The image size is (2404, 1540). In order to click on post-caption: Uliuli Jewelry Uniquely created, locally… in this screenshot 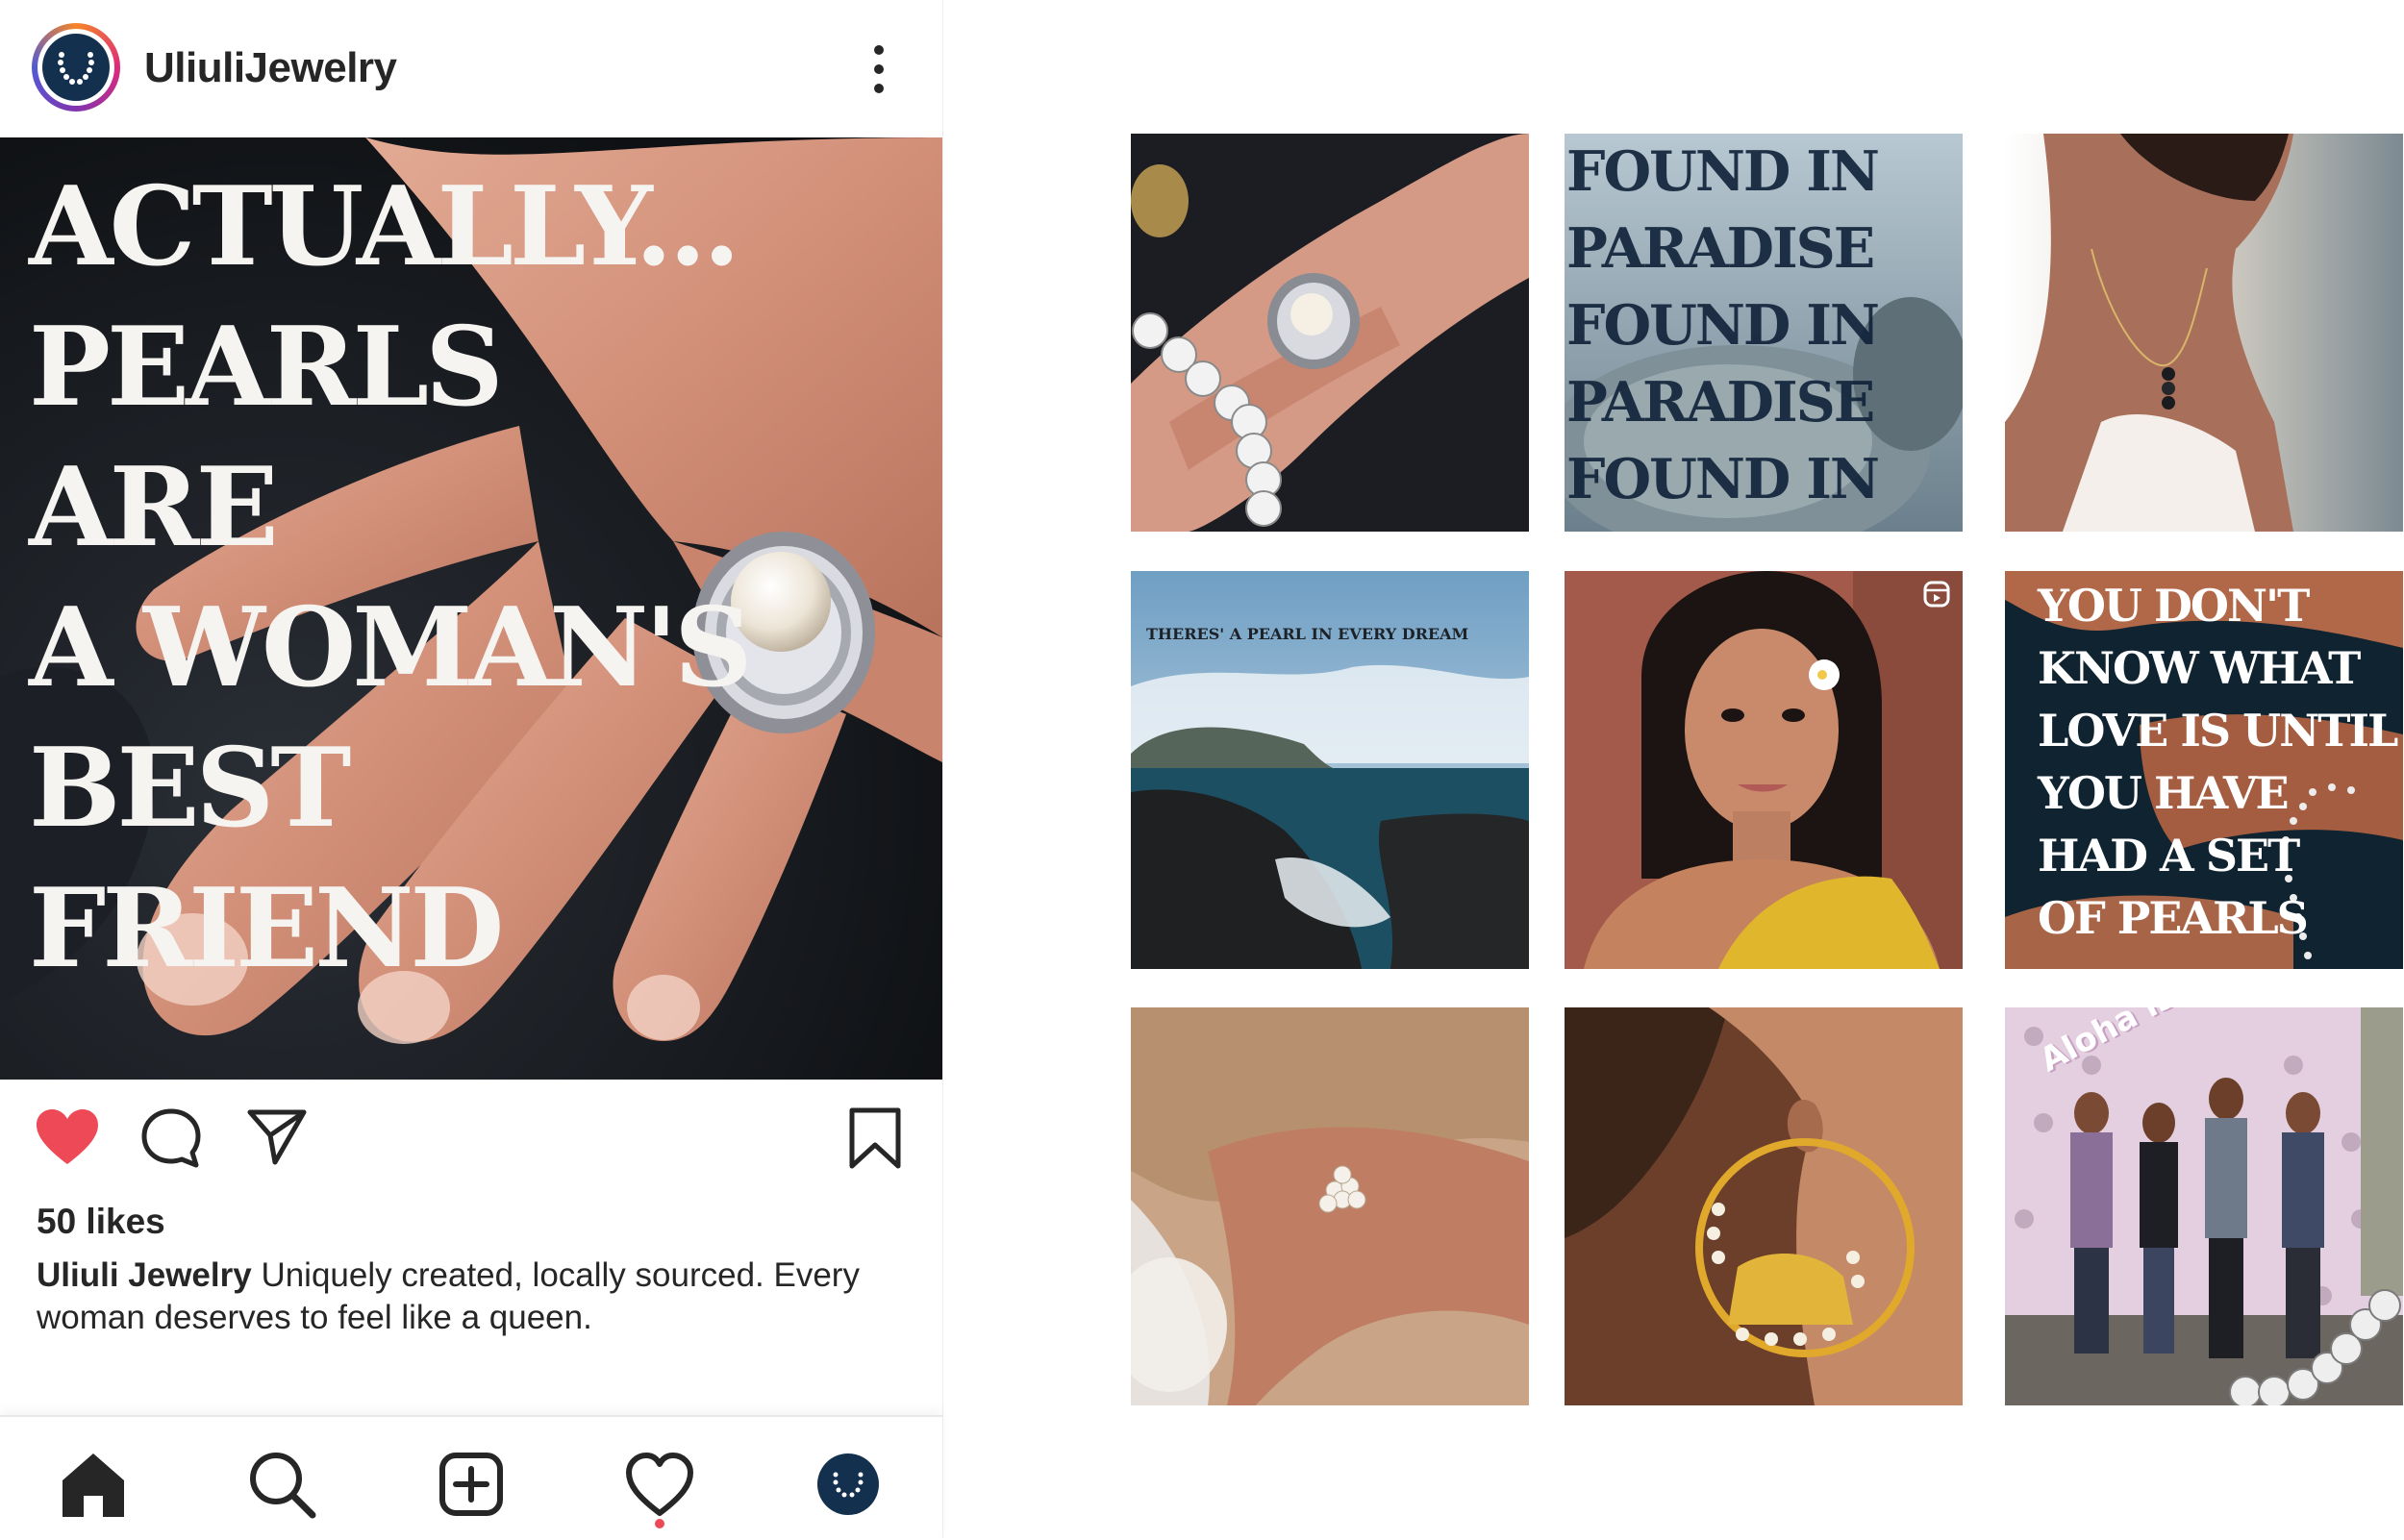, I will do `click(469, 1296)`.